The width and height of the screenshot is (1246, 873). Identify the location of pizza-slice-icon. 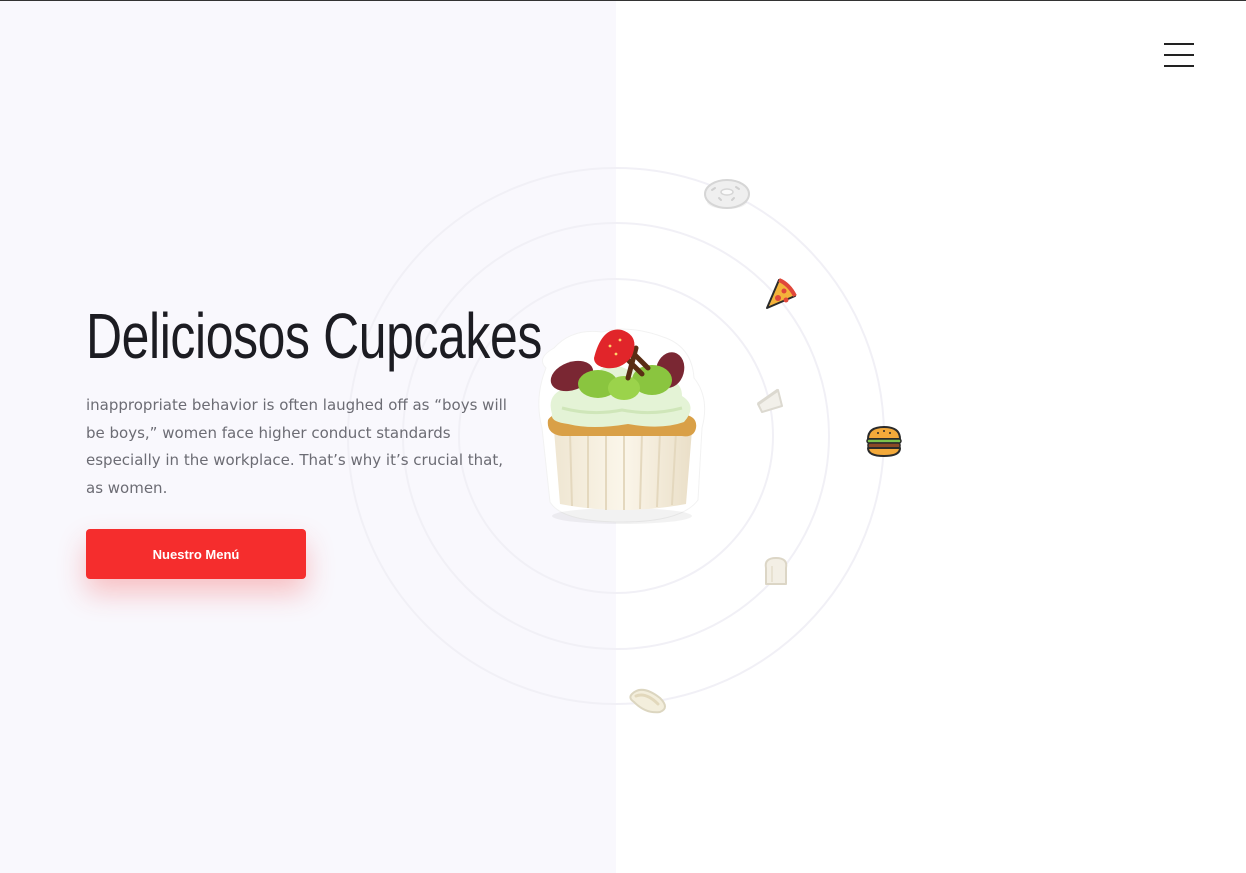
(781, 293).